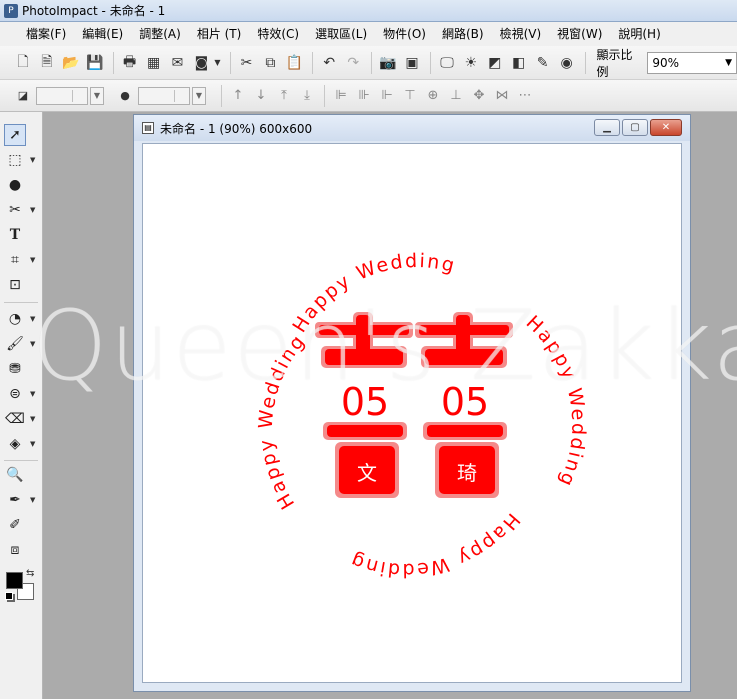 The height and width of the screenshot is (699, 737). Describe the element at coordinates (32, 394) in the screenshot. I see `clone-tool-dropdown-icon: ▼` at that location.